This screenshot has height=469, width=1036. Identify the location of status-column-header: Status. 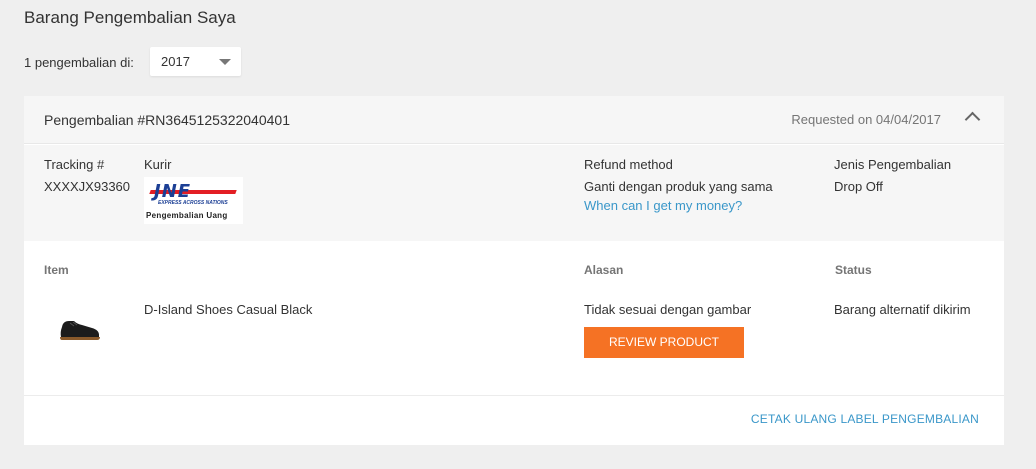
(853, 270).